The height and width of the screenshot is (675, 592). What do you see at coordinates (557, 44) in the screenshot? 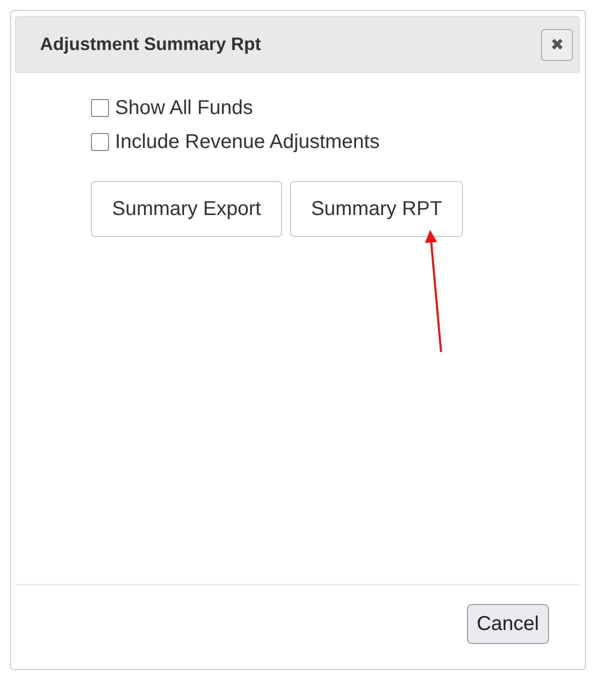
I see `close-button: ✖` at bounding box center [557, 44].